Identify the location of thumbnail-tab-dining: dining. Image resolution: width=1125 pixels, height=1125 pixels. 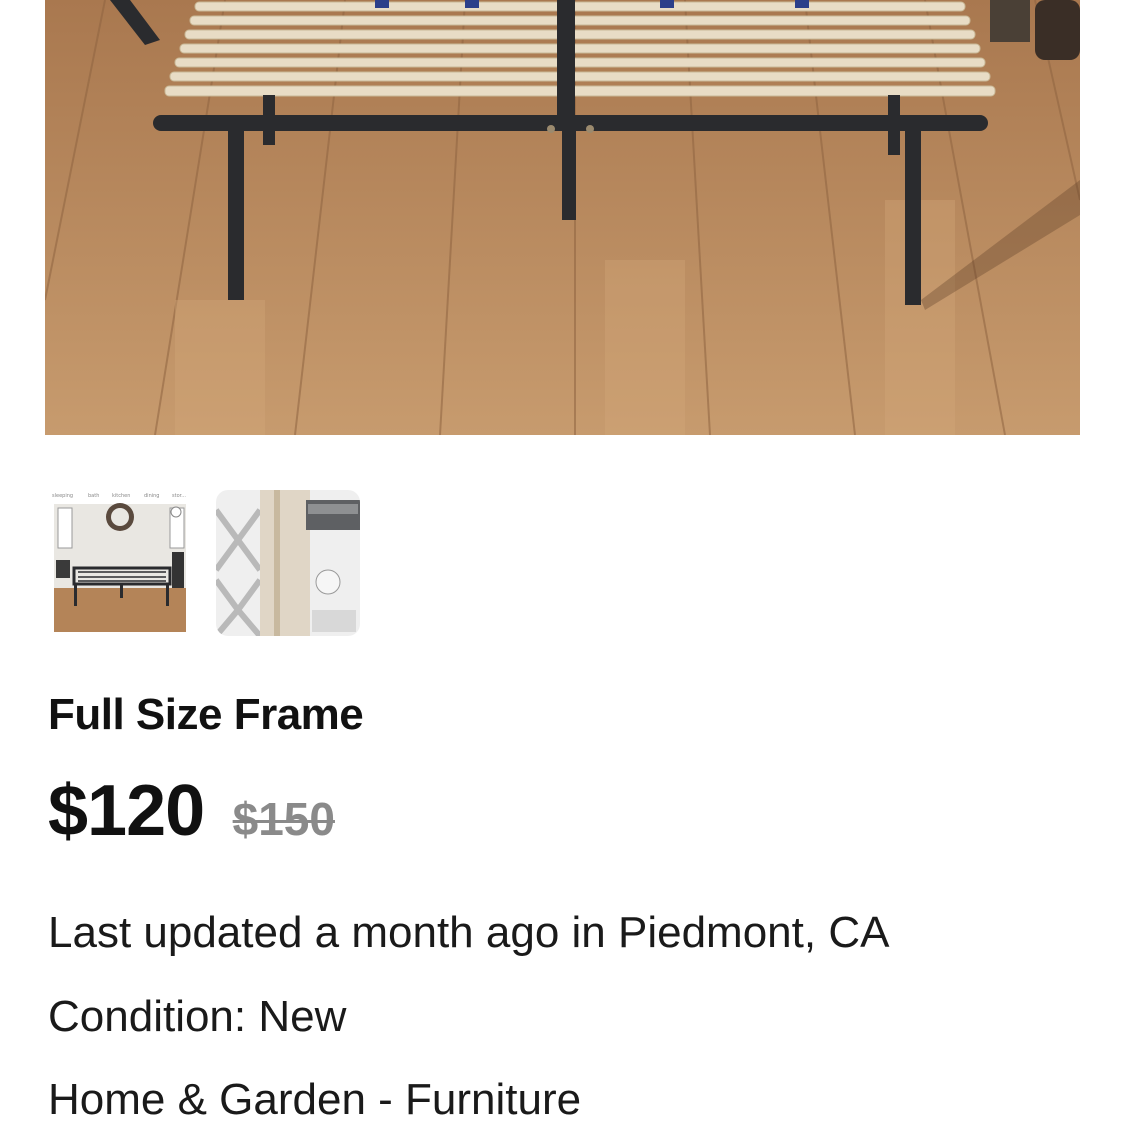
(151, 496).